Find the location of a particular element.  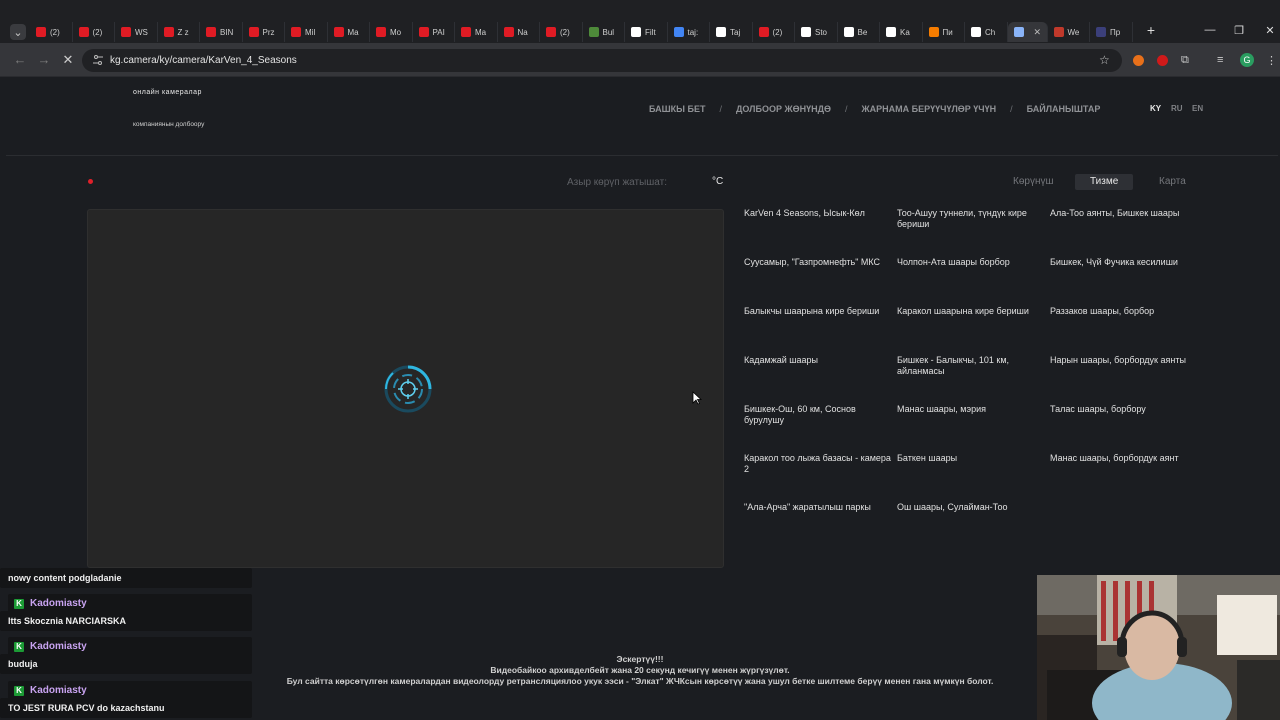

camera-list-item: Талас шаары, борбору is located at coordinates (1126, 428).